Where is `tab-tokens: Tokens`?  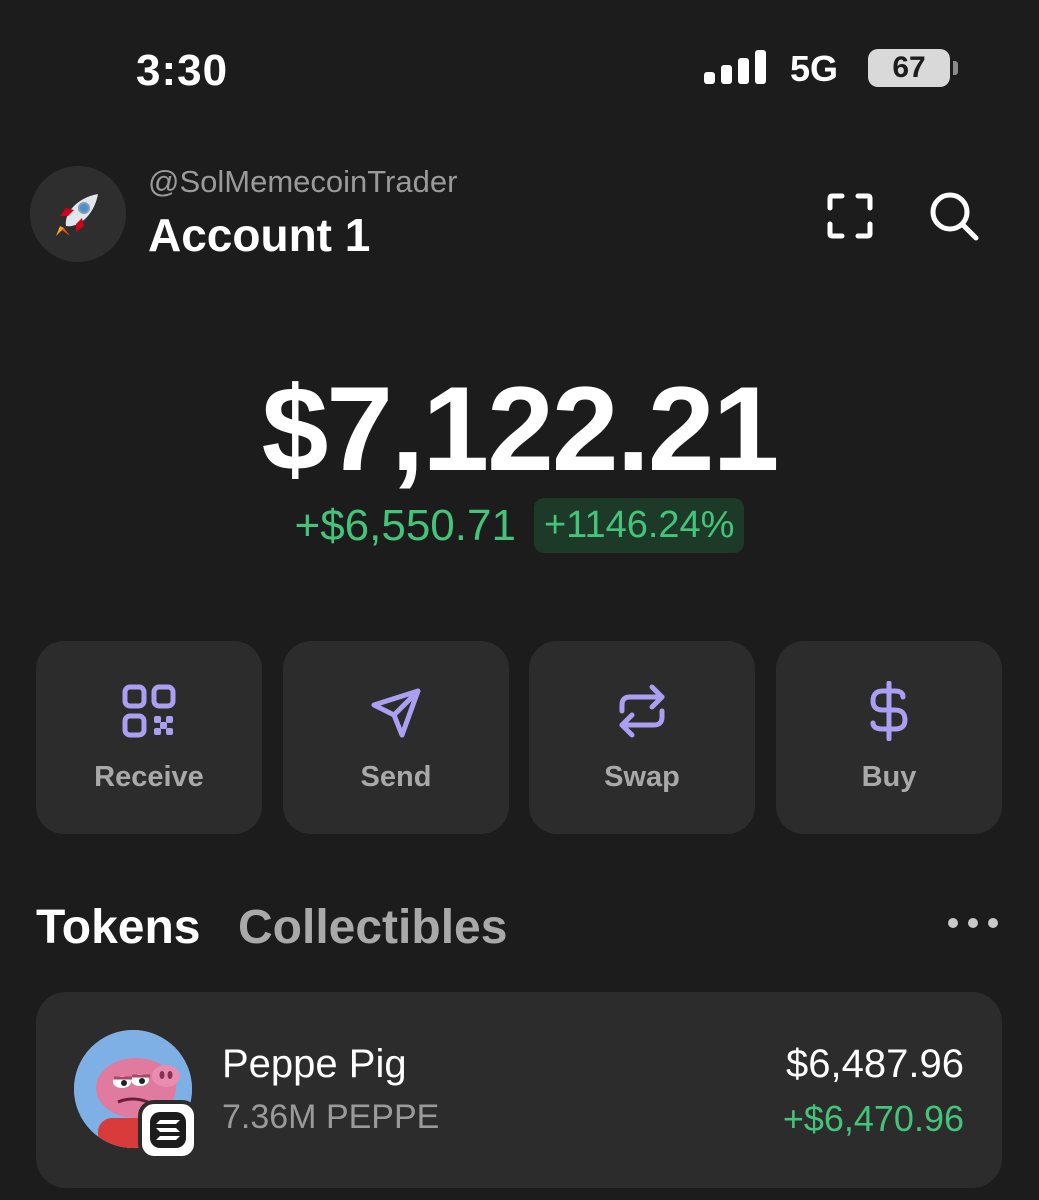 tab-tokens: Tokens is located at coordinates (118, 927).